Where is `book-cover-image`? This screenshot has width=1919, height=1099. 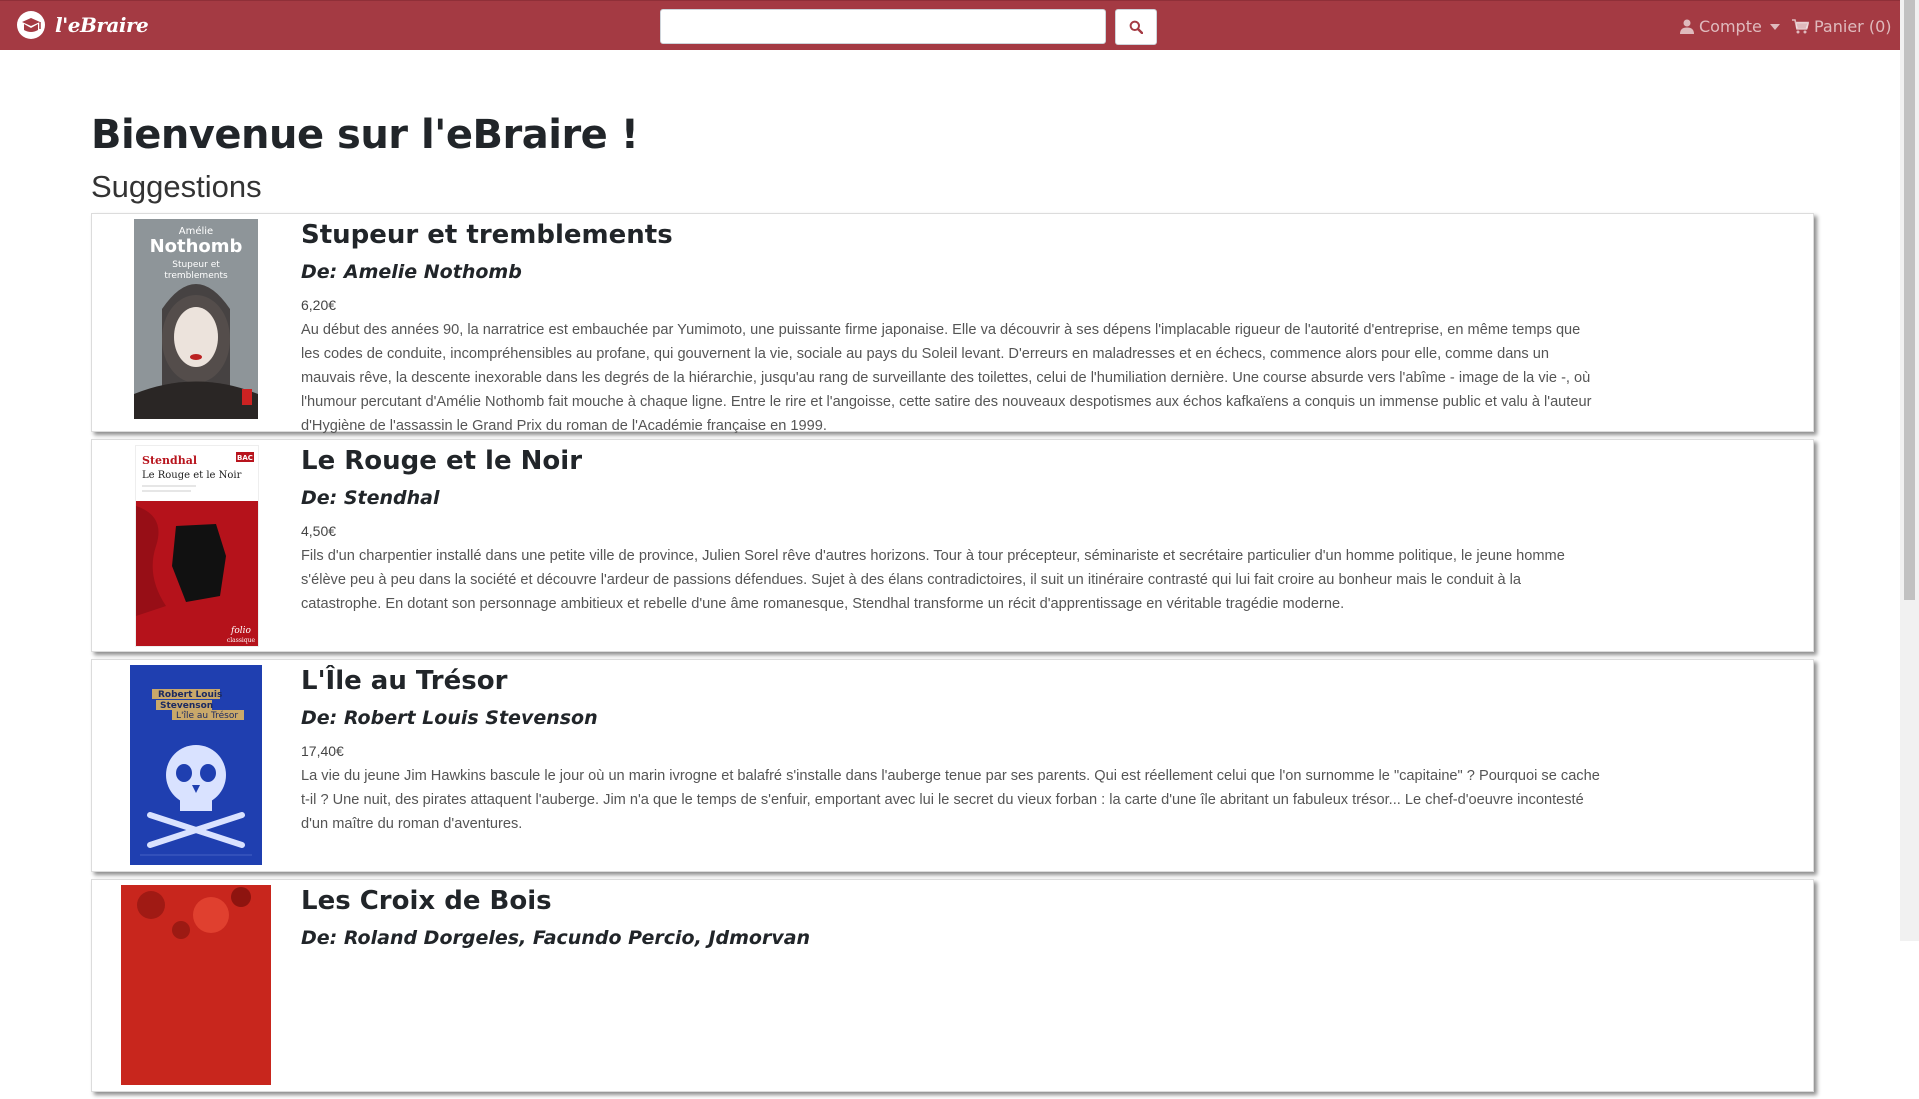
book-cover-image is located at coordinates (196, 985).